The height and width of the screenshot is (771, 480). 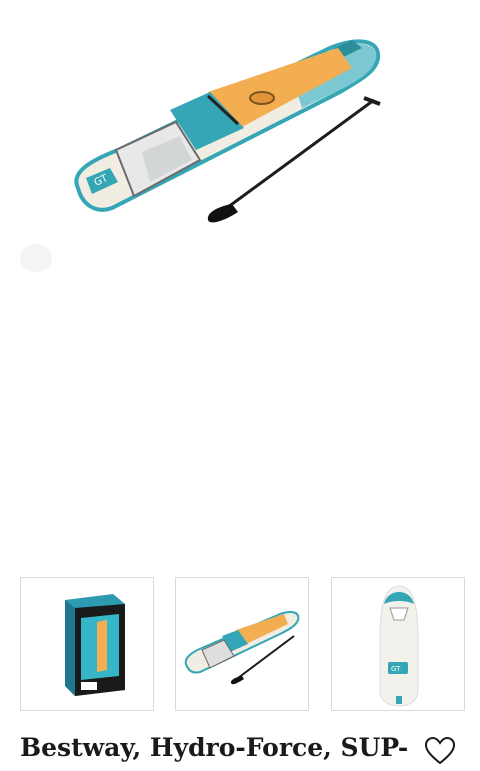 I want to click on product-title: Bestway, Hydro-Force, SUP-, so click(x=214, y=748).